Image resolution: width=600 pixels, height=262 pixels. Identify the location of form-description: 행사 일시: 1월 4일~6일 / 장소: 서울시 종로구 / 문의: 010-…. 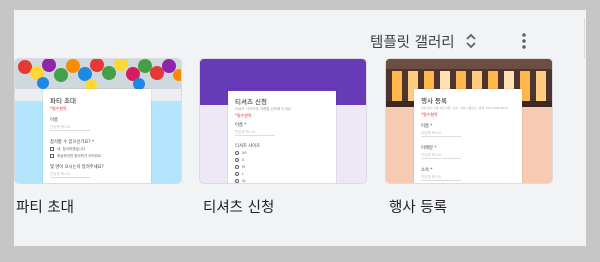
(464, 108).